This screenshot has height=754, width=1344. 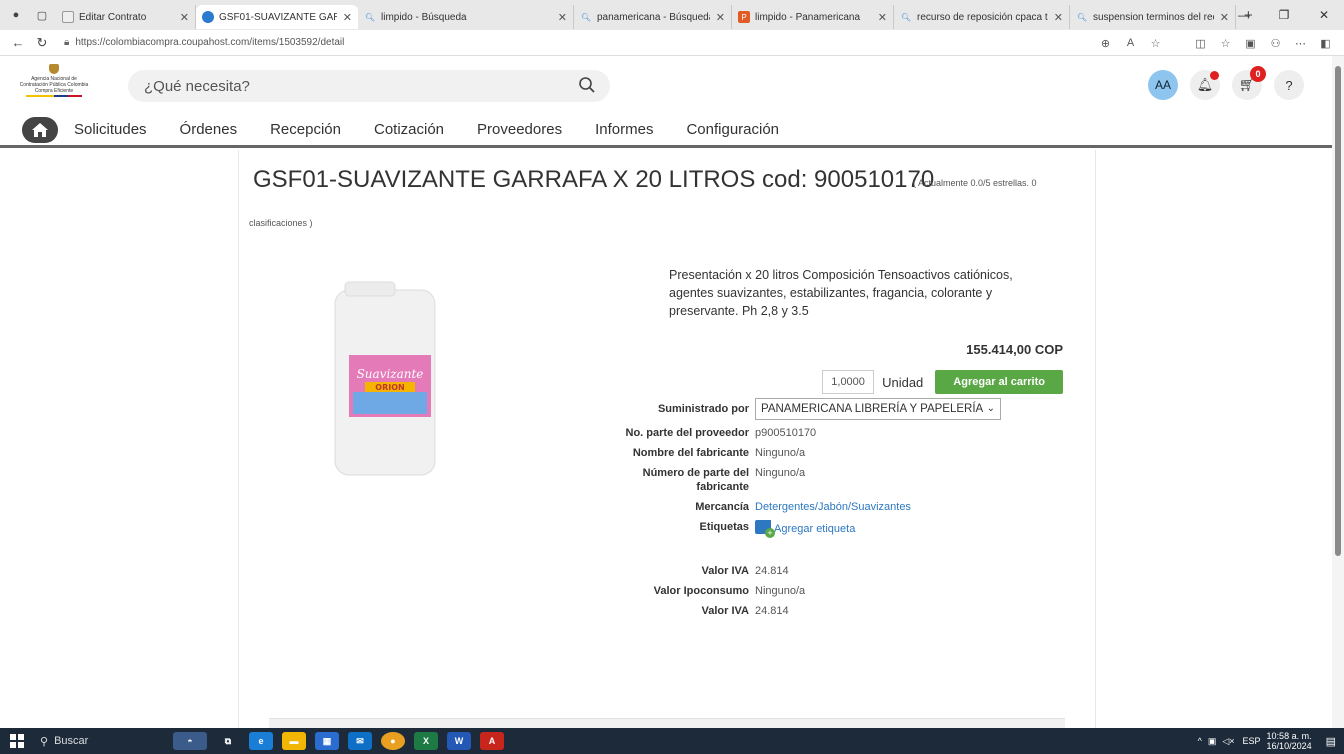 I want to click on add-to-cart-row: 1,0000 Unidad Agregar al carrito, so click(x=942, y=382).